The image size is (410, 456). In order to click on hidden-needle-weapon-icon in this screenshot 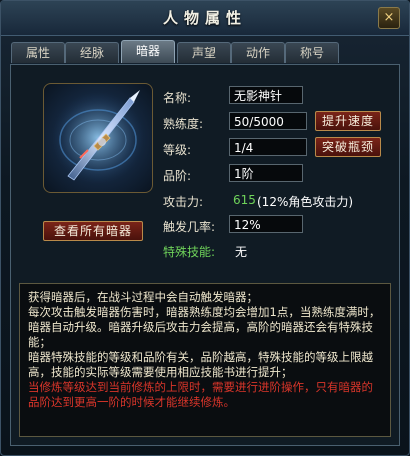, I will do `click(98, 138)`.